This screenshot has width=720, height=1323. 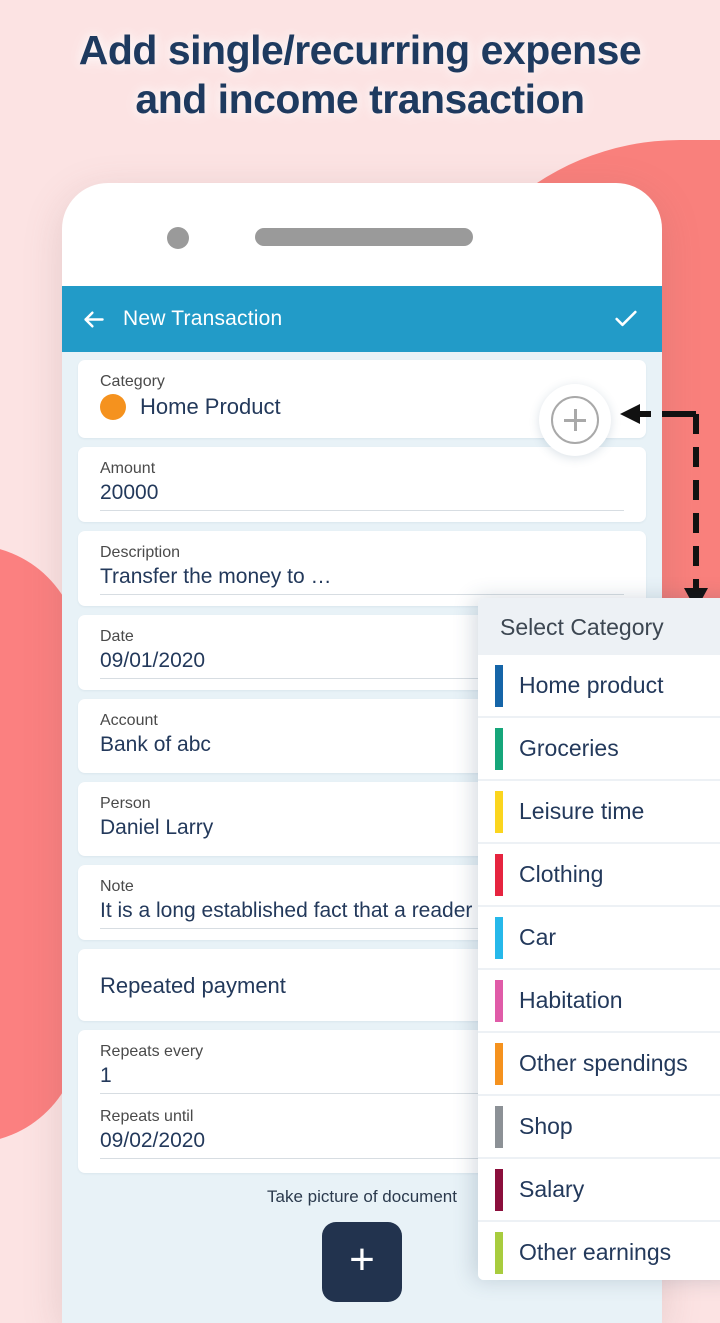 What do you see at coordinates (546, 1126) in the screenshot?
I see `category-list-item-label: Shop` at bounding box center [546, 1126].